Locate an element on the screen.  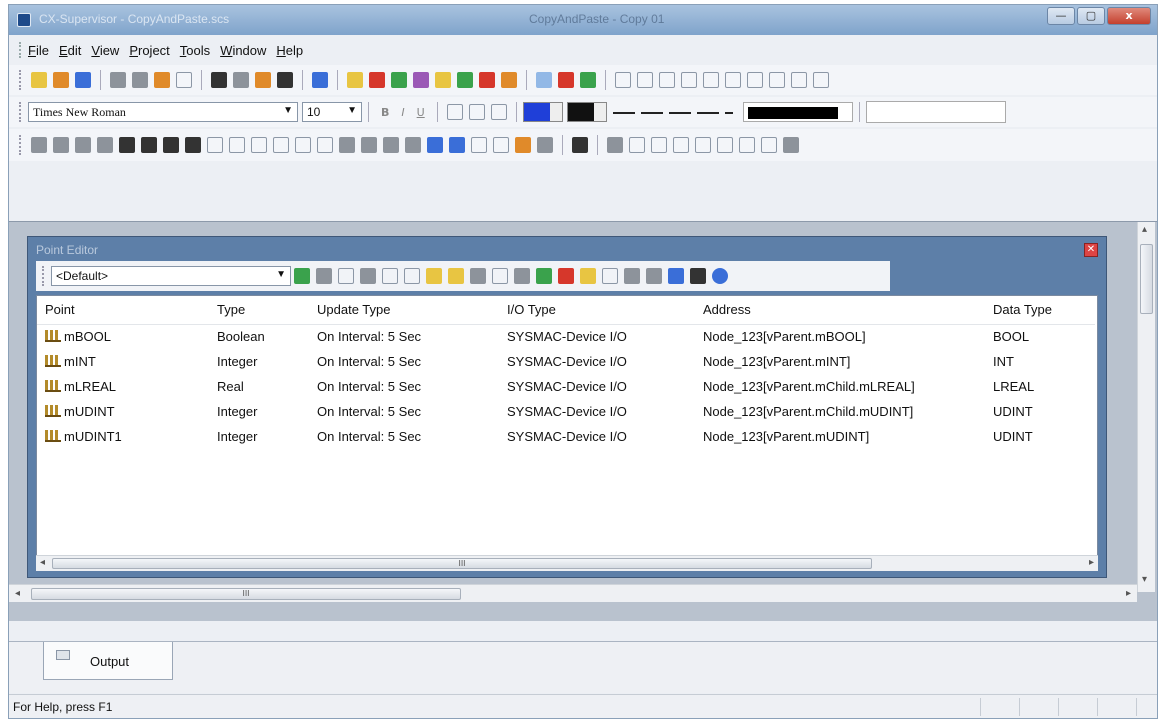
align-center-icon is located at coordinates (645, 80).